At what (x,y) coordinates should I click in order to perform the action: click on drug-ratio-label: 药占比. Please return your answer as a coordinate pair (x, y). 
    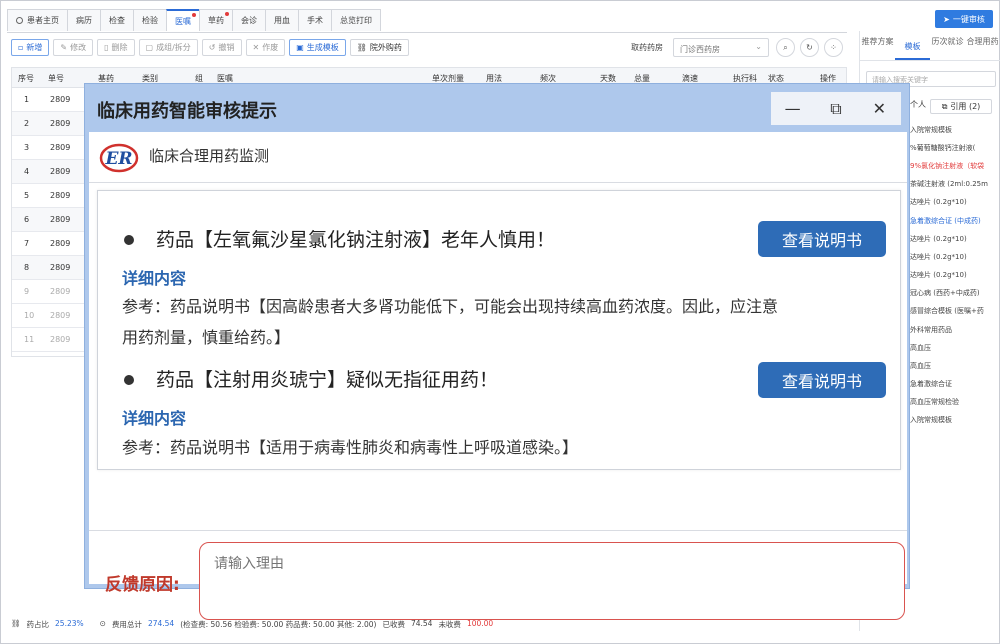
    Looking at the image, I should click on (38, 624).